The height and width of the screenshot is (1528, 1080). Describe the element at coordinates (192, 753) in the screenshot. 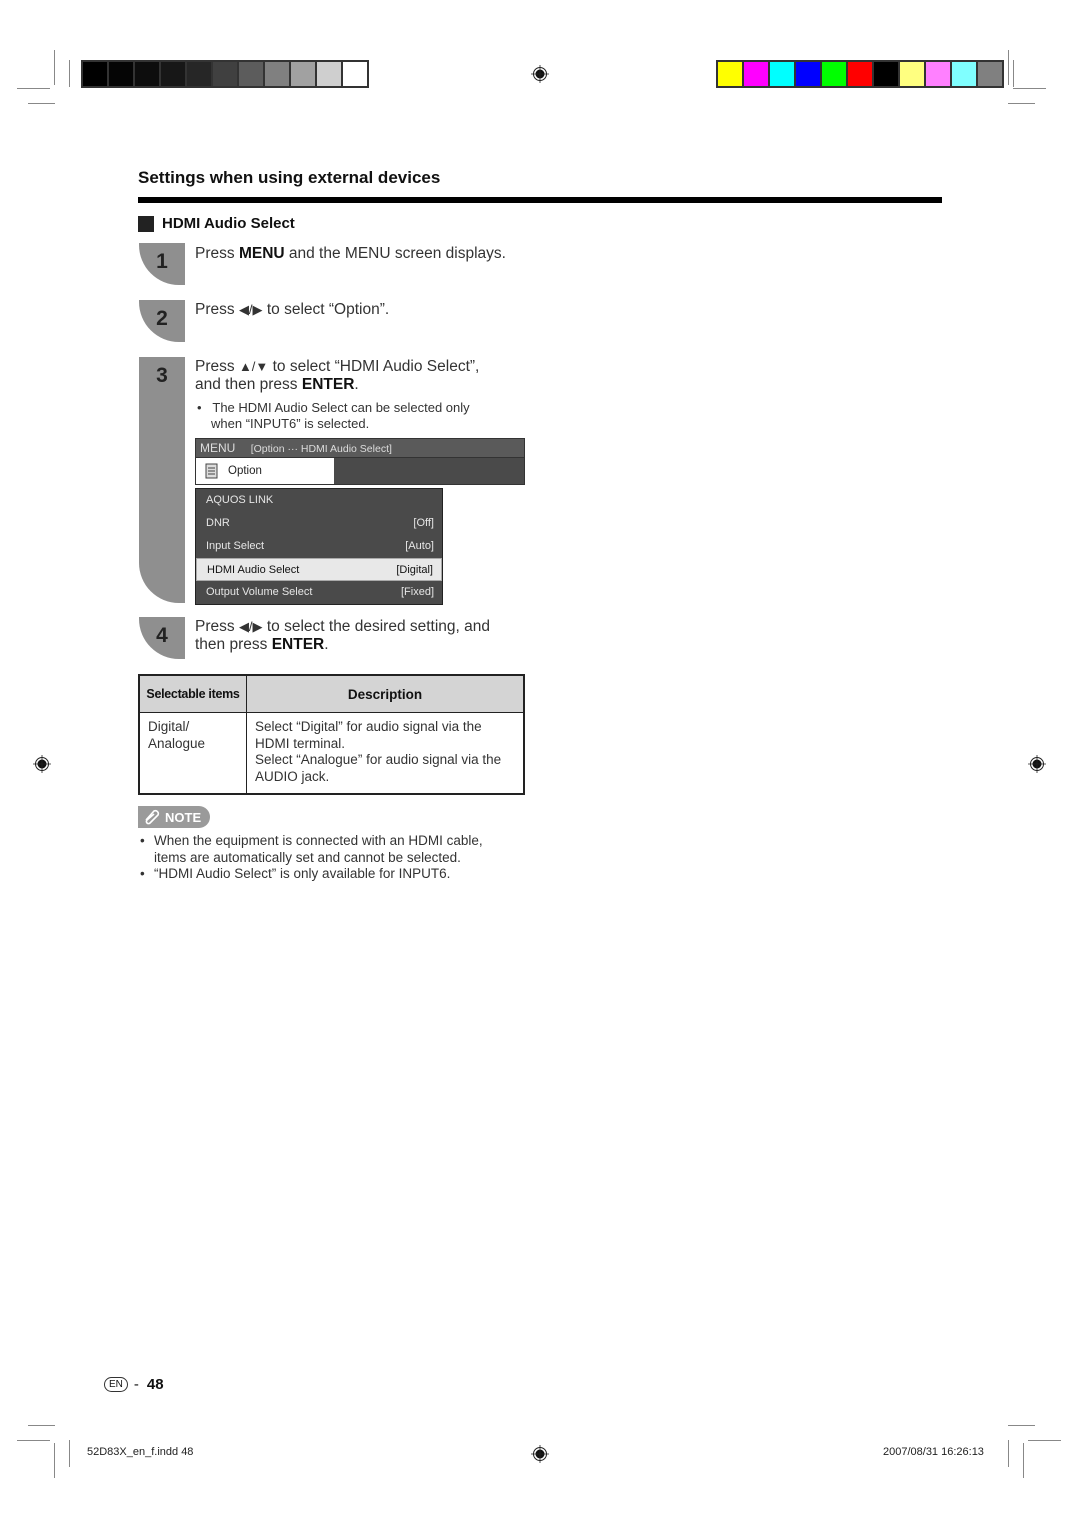

I see `table-cell-item: Digital/ Analogue` at that location.